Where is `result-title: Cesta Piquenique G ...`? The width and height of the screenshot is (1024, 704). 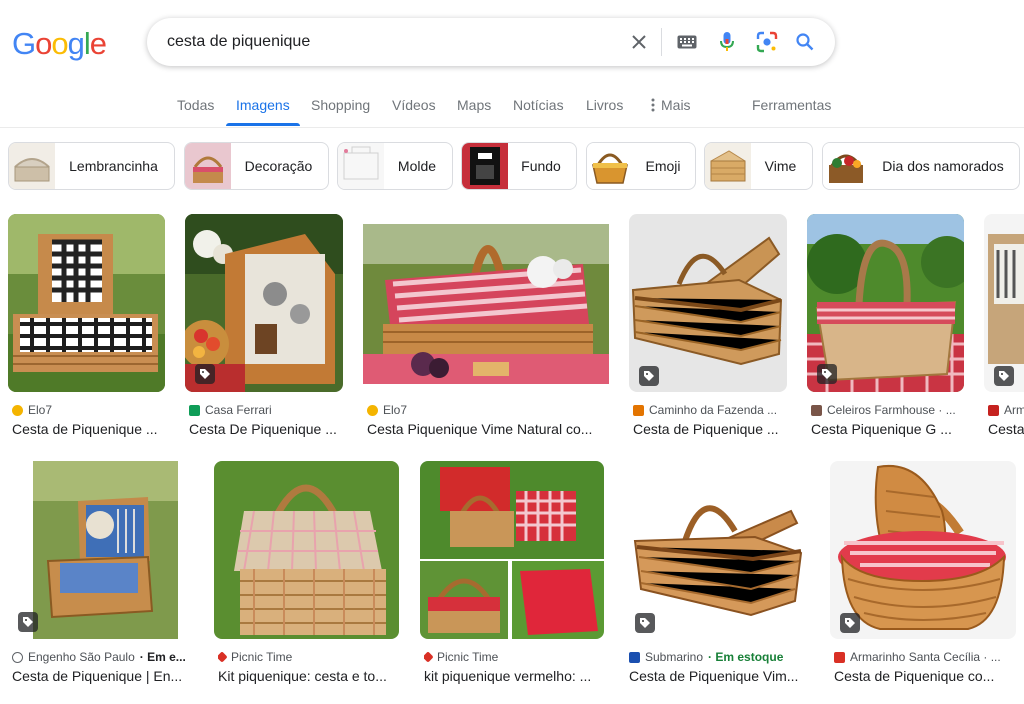 result-title: Cesta Piquenique G ... is located at coordinates (886, 429).